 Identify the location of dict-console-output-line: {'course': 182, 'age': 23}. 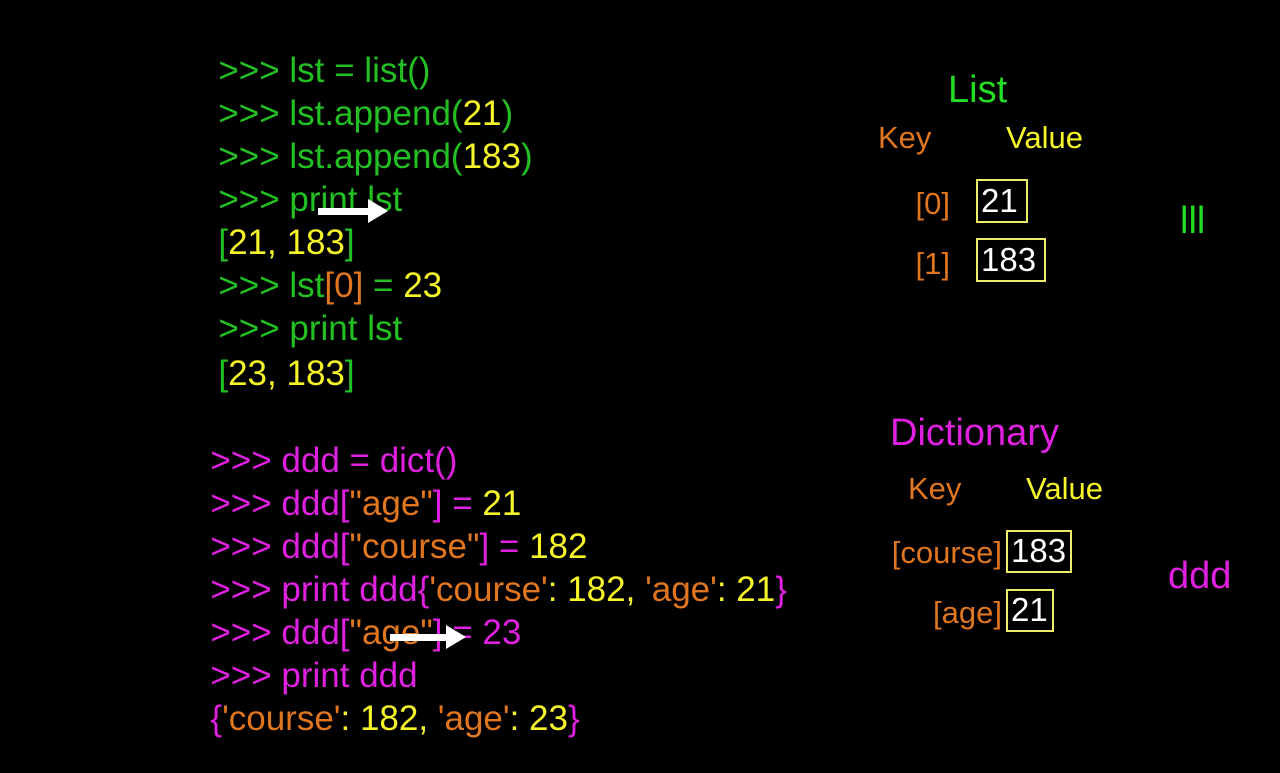
(366, 718).